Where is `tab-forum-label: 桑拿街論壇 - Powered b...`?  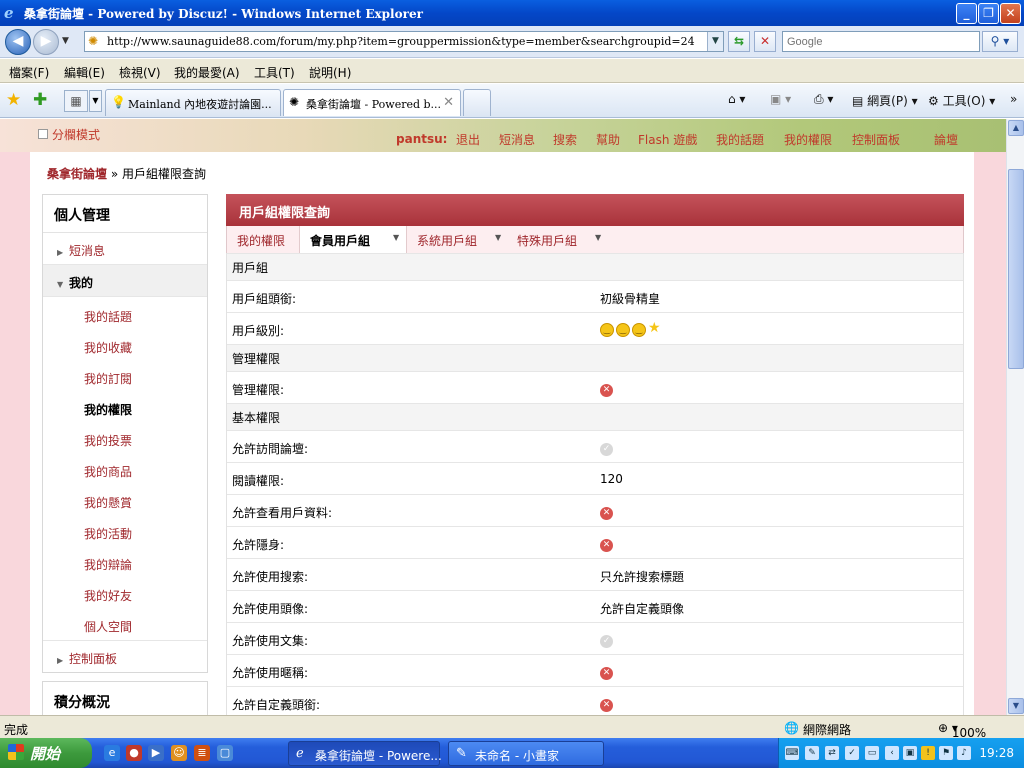
tab-forum-label: 桑拿街論壇 - Powered b... is located at coordinates (374, 104).